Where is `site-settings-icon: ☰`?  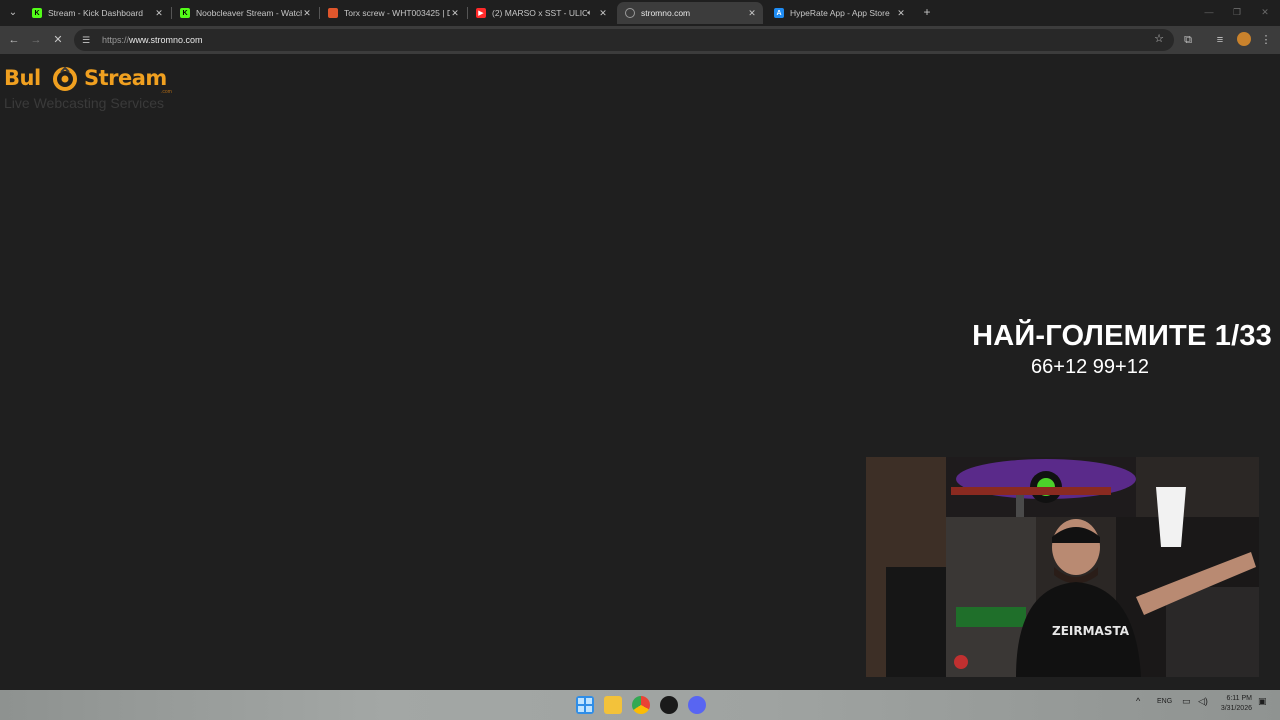 site-settings-icon: ☰ is located at coordinates (86, 40).